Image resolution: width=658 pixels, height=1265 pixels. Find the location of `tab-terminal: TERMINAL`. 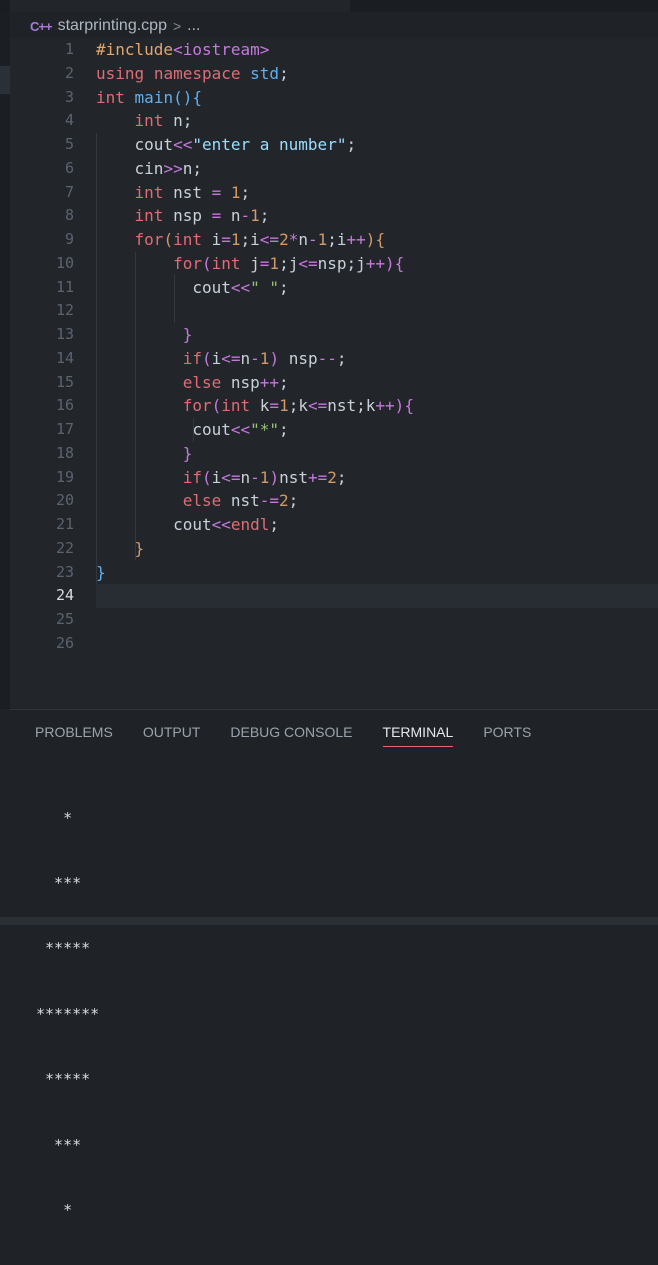

tab-terminal: TERMINAL is located at coordinates (418, 733).